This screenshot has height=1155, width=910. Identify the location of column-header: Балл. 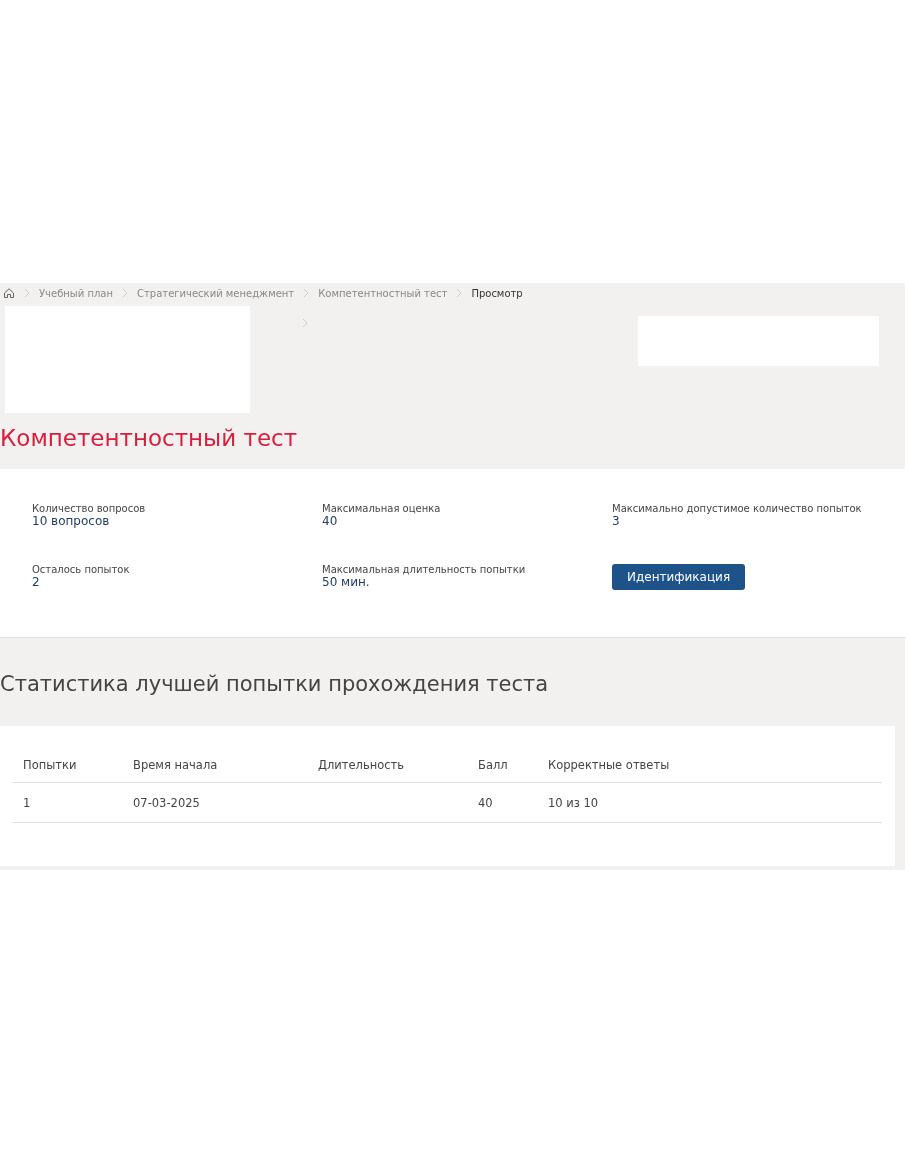
(503, 765).